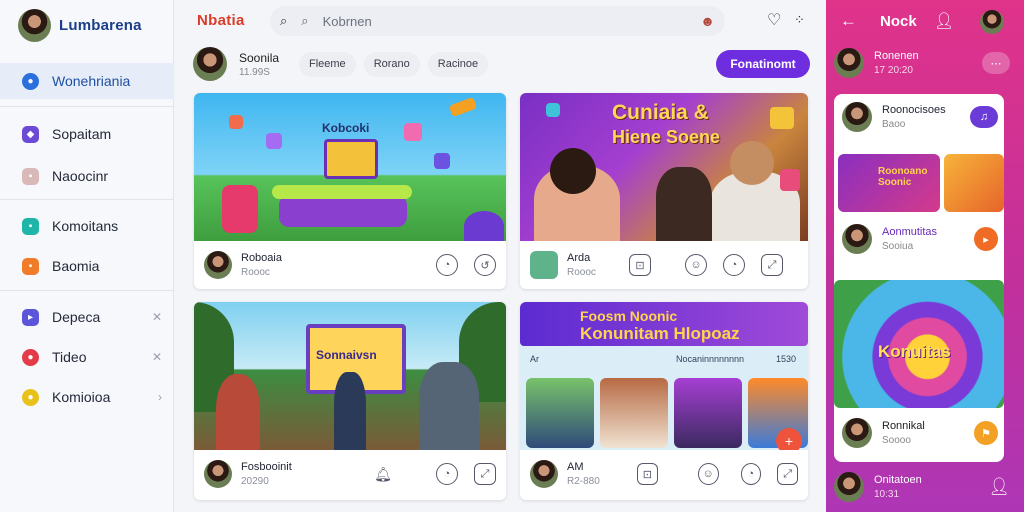 The width and height of the screenshot is (1024, 512). I want to click on mini-thumbnail: Roonoano Soonic, so click(889, 183).